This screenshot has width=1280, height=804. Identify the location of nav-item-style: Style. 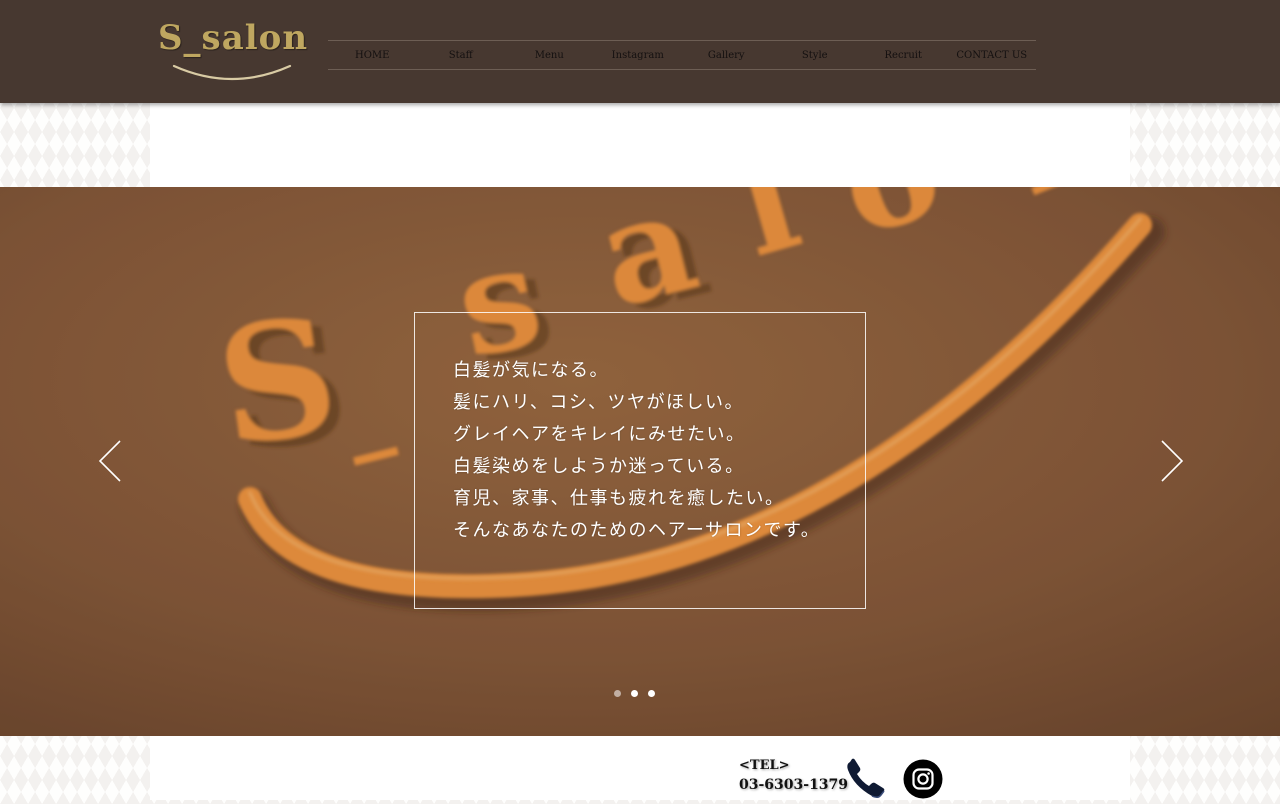
(815, 55).